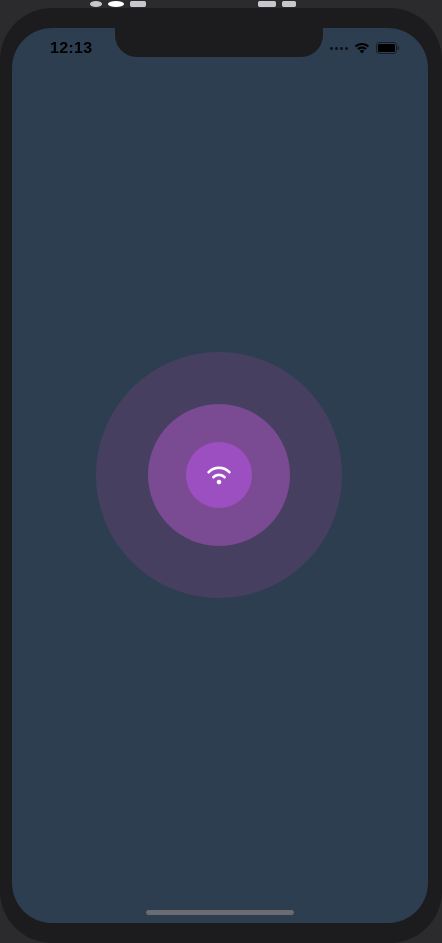  I want to click on status-time: 12:13, so click(71, 48).